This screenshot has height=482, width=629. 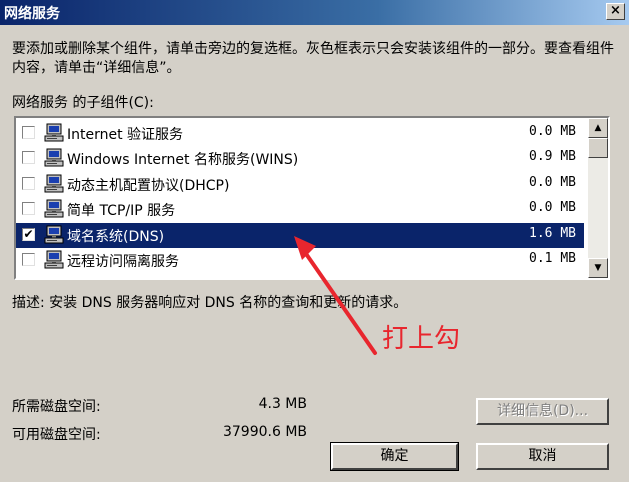 I want to click on scroll-up-button: ▲, so click(x=598, y=128).